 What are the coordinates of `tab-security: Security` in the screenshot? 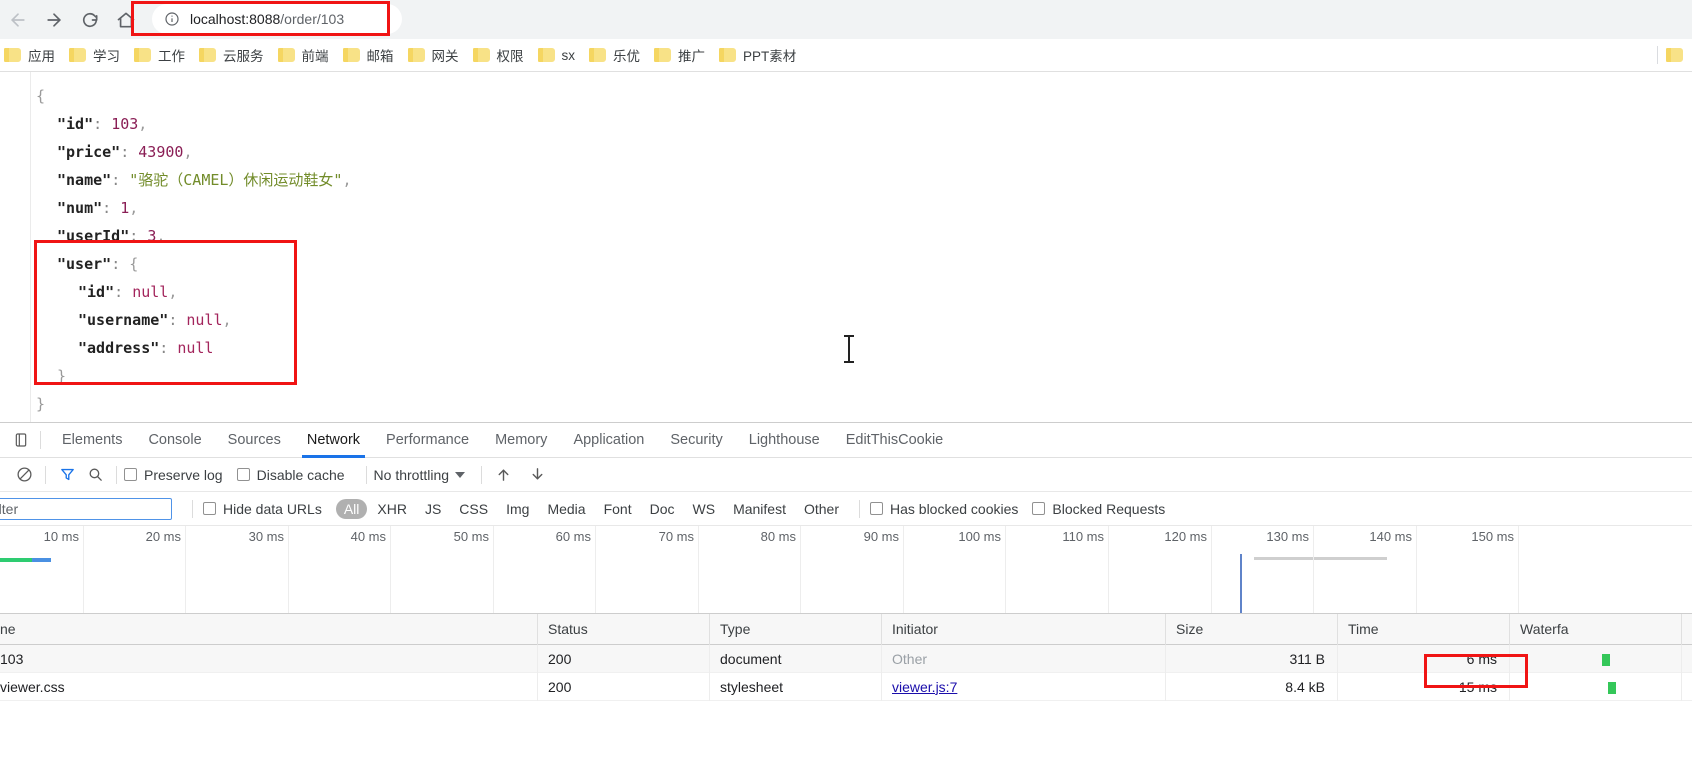 It's located at (696, 440).